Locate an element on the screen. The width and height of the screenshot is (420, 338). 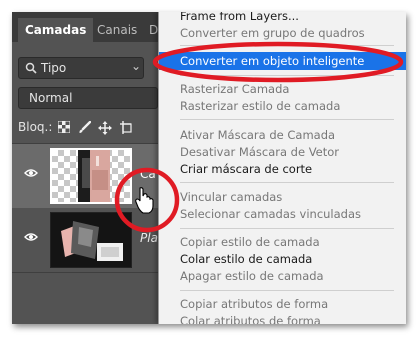
hand-pointer-icon is located at coordinates (144, 200).